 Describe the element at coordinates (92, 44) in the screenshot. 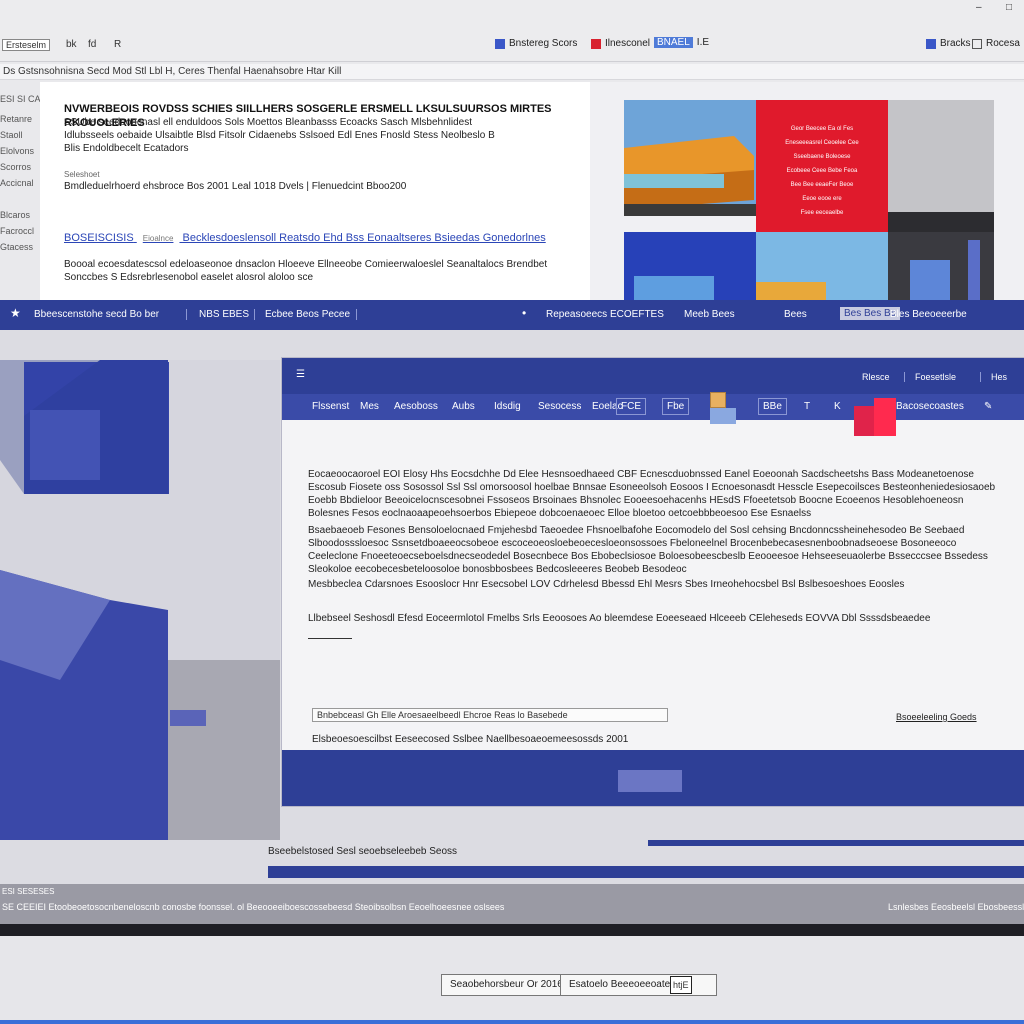

I see `forward-button: fd` at that location.